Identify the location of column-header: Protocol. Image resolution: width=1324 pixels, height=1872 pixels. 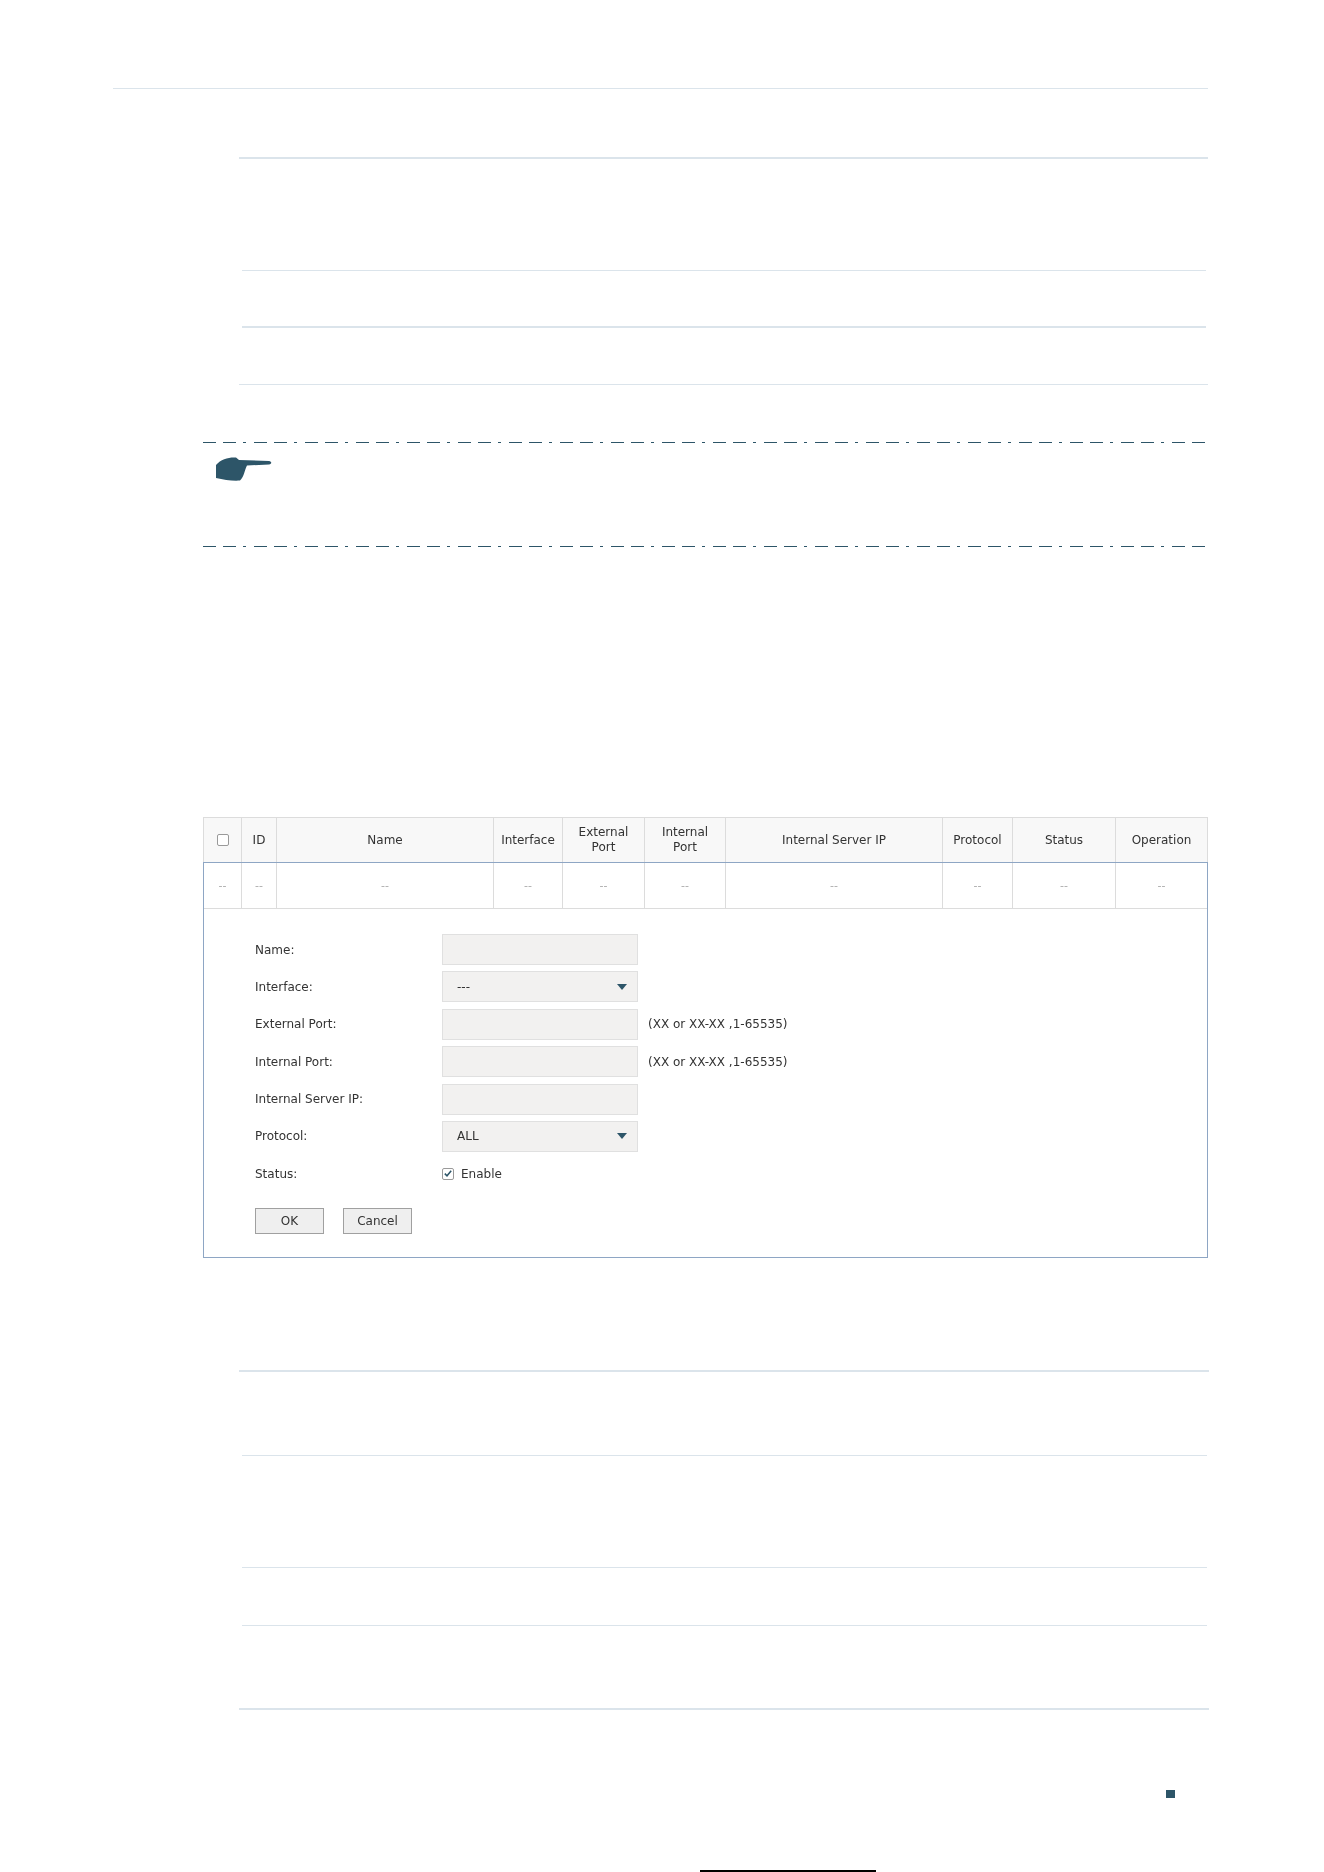
(977, 840).